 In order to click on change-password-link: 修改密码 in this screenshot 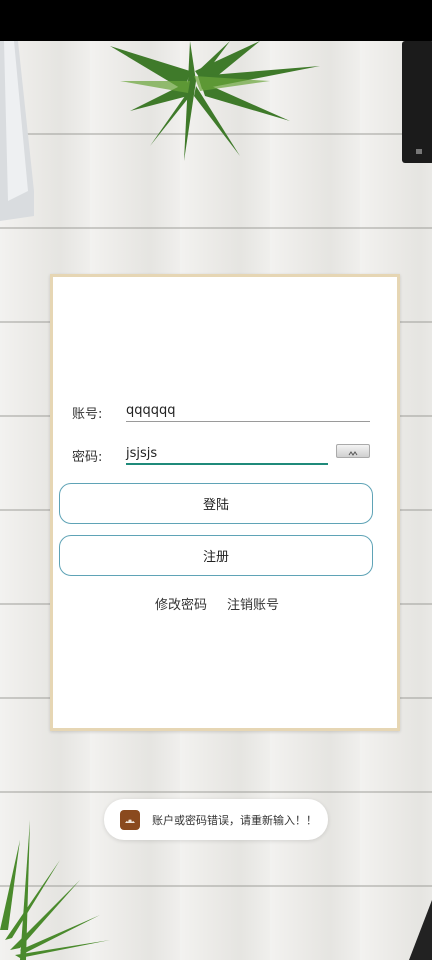, I will do `click(181, 603)`.